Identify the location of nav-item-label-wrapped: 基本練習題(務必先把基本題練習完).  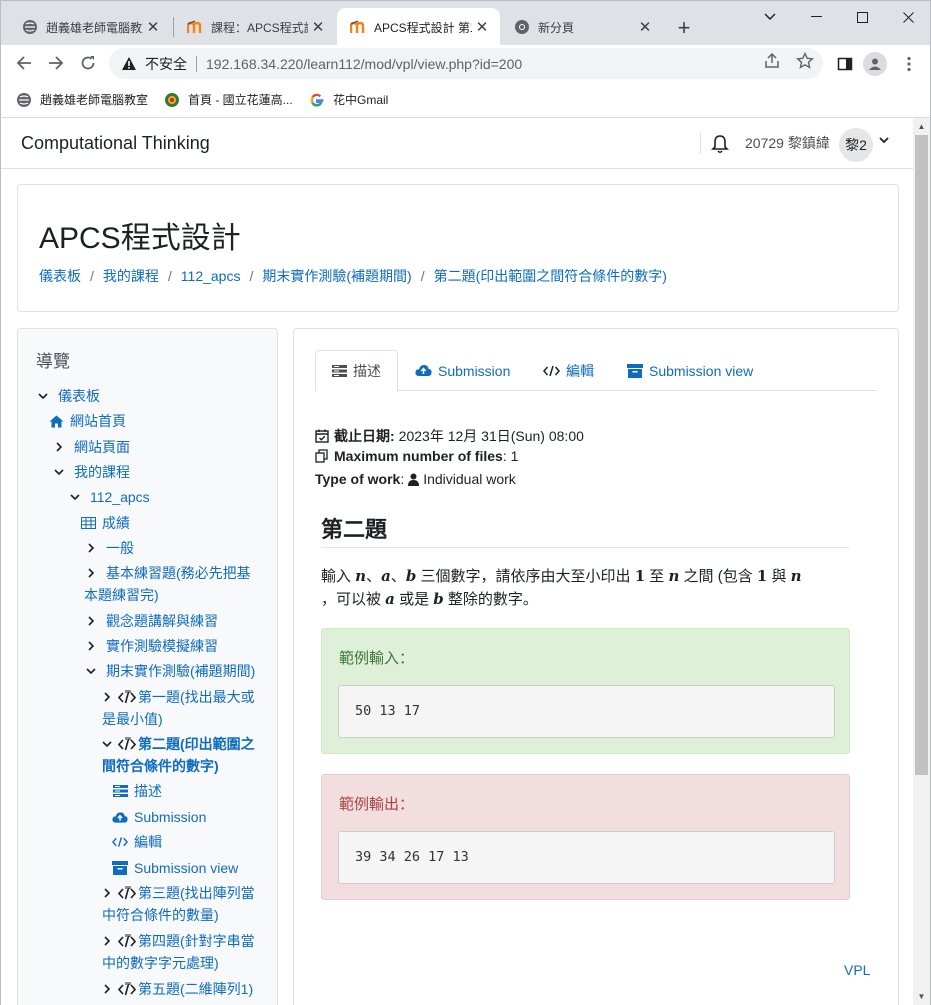
(174, 584).